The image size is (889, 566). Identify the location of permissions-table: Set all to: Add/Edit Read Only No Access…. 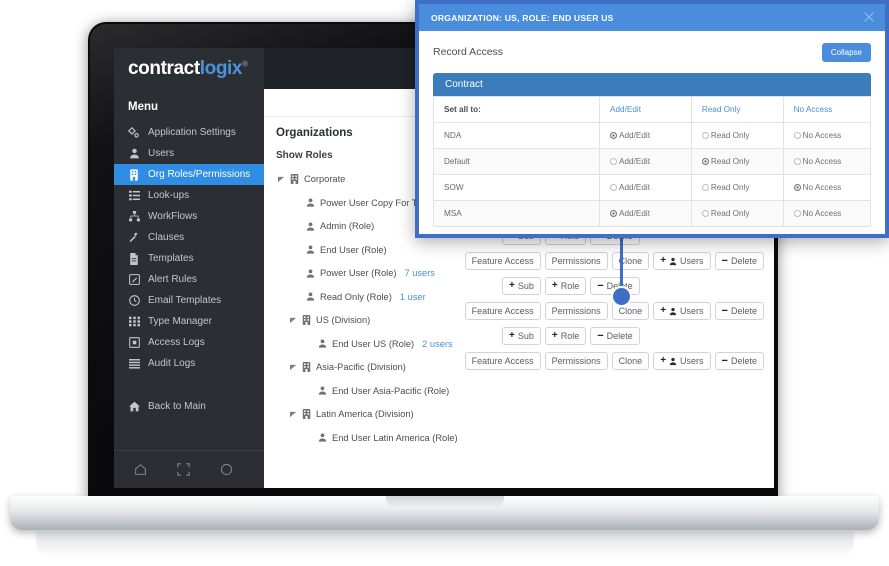
(652, 161).